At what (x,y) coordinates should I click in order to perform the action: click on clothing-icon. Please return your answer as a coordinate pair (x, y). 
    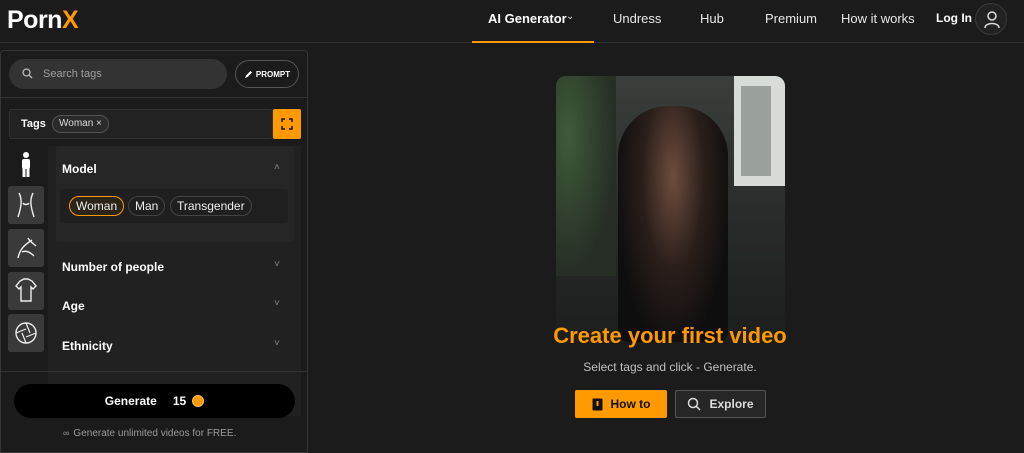
    Looking at the image, I should click on (26, 290).